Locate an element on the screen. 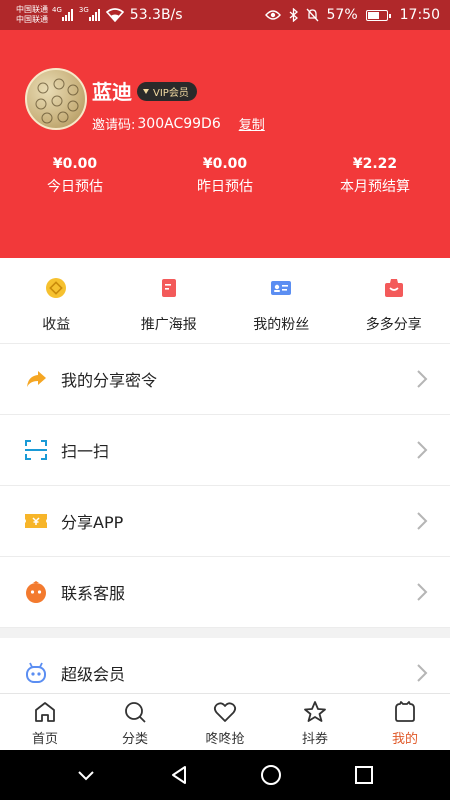  back-icon is located at coordinates (179, 775).